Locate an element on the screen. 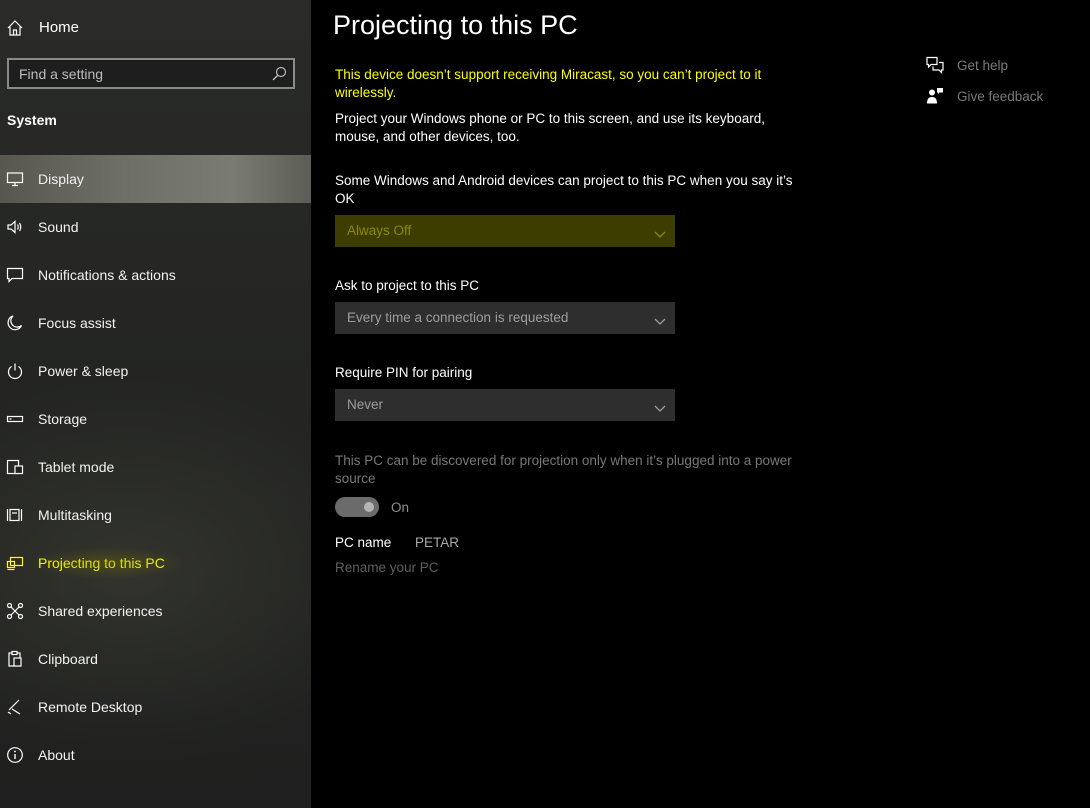 The image size is (1090, 808). availability-value: Always Off is located at coordinates (379, 230).